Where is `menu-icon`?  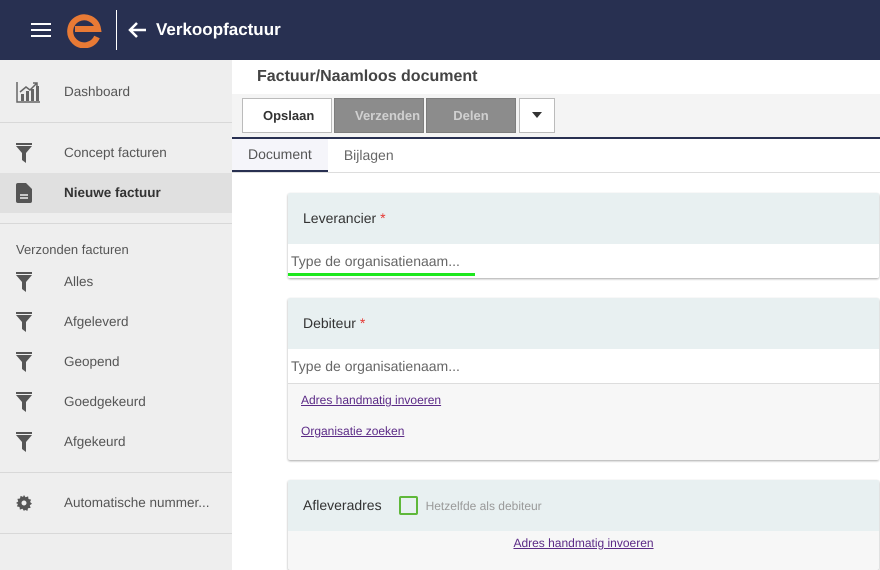
menu-icon is located at coordinates (41, 30).